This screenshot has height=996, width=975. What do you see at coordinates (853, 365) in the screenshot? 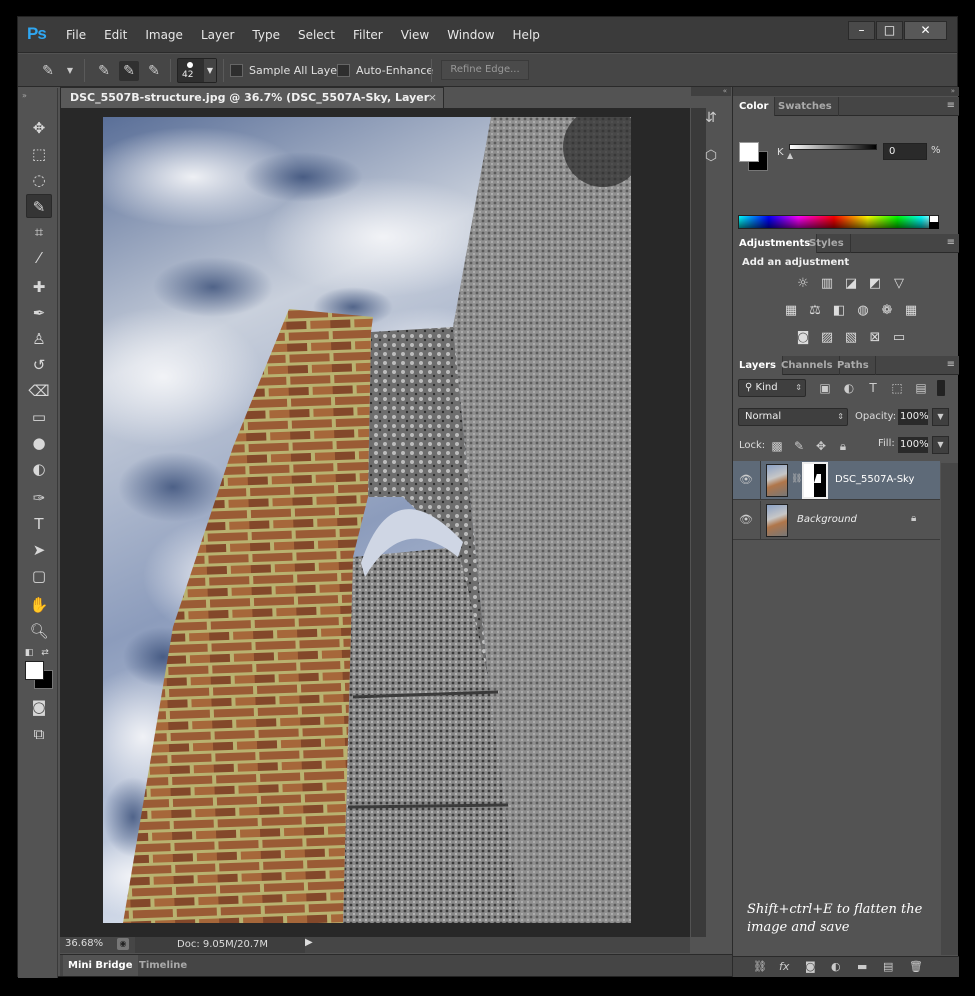
I see `tab-paths: Paths` at bounding box center [853, 365].